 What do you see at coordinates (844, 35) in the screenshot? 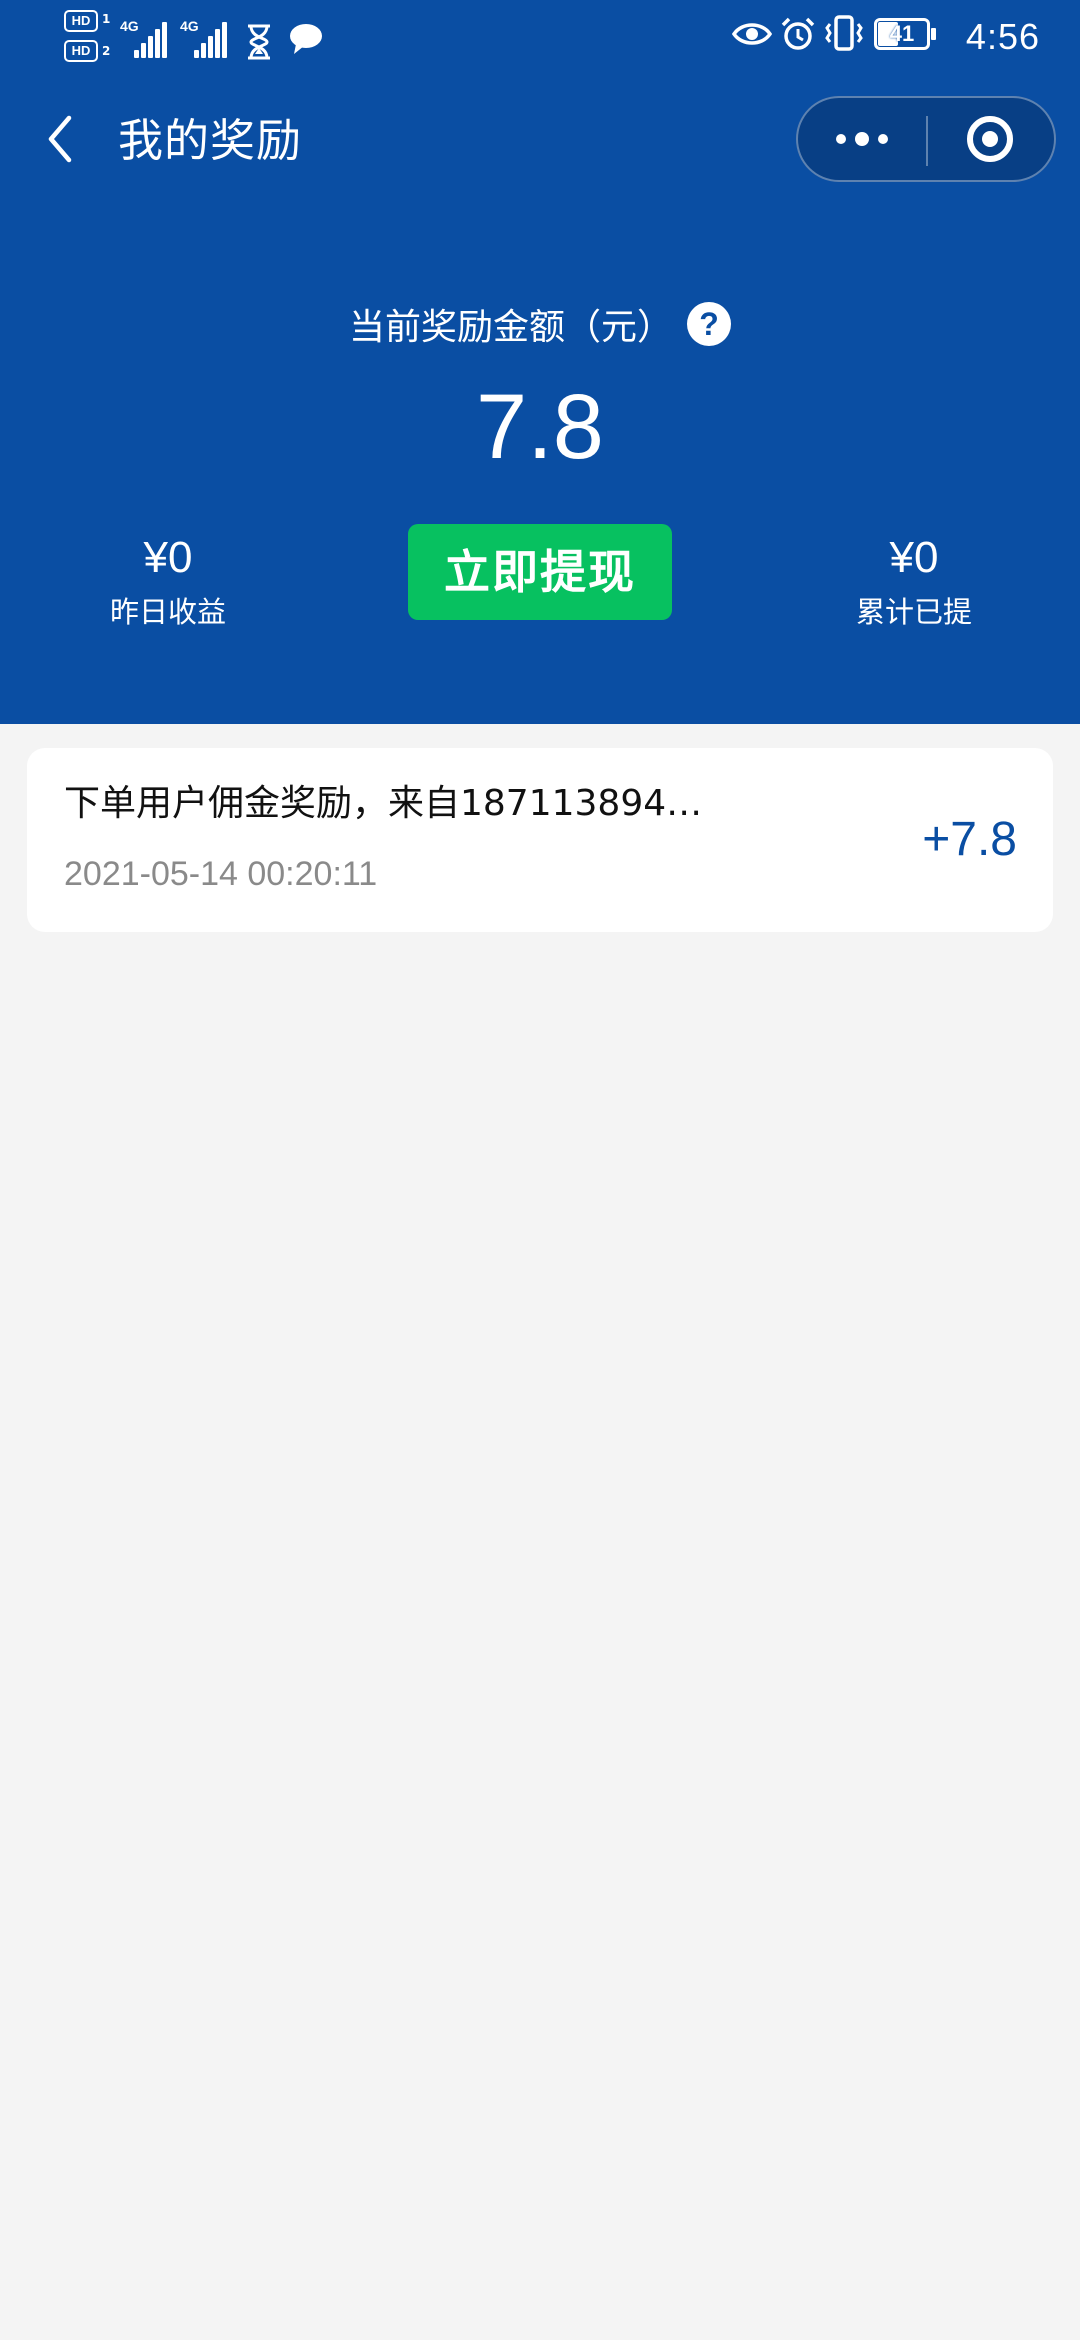
I see `vibrate-icon` at bounding box center [844, 35].